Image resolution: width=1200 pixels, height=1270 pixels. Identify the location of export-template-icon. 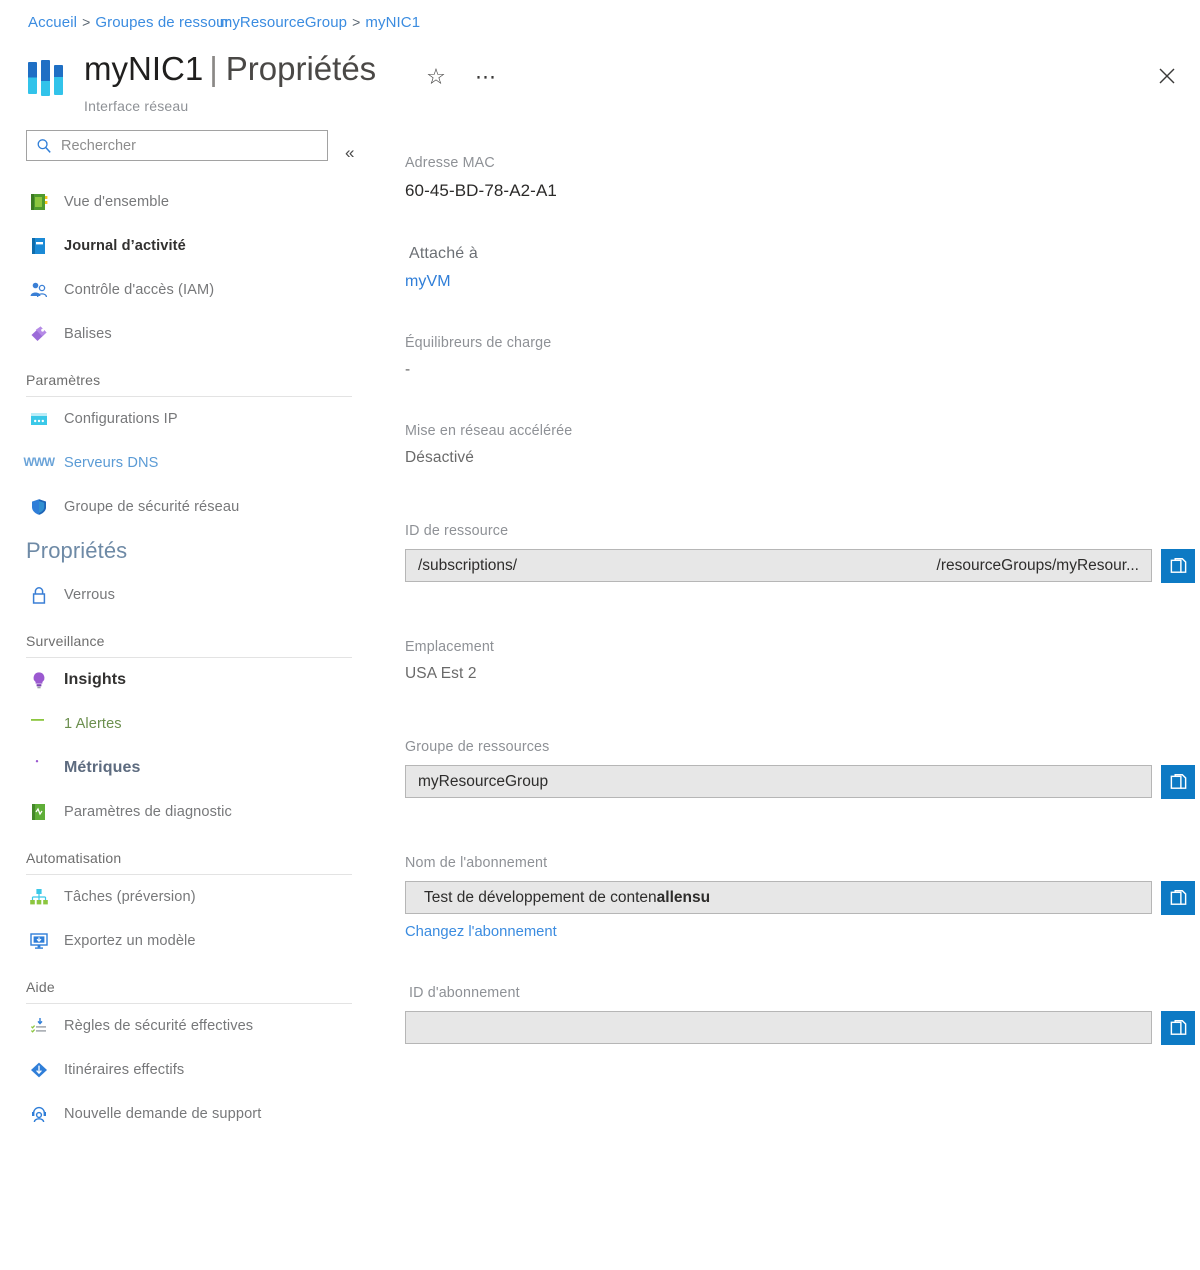
(39, 941).